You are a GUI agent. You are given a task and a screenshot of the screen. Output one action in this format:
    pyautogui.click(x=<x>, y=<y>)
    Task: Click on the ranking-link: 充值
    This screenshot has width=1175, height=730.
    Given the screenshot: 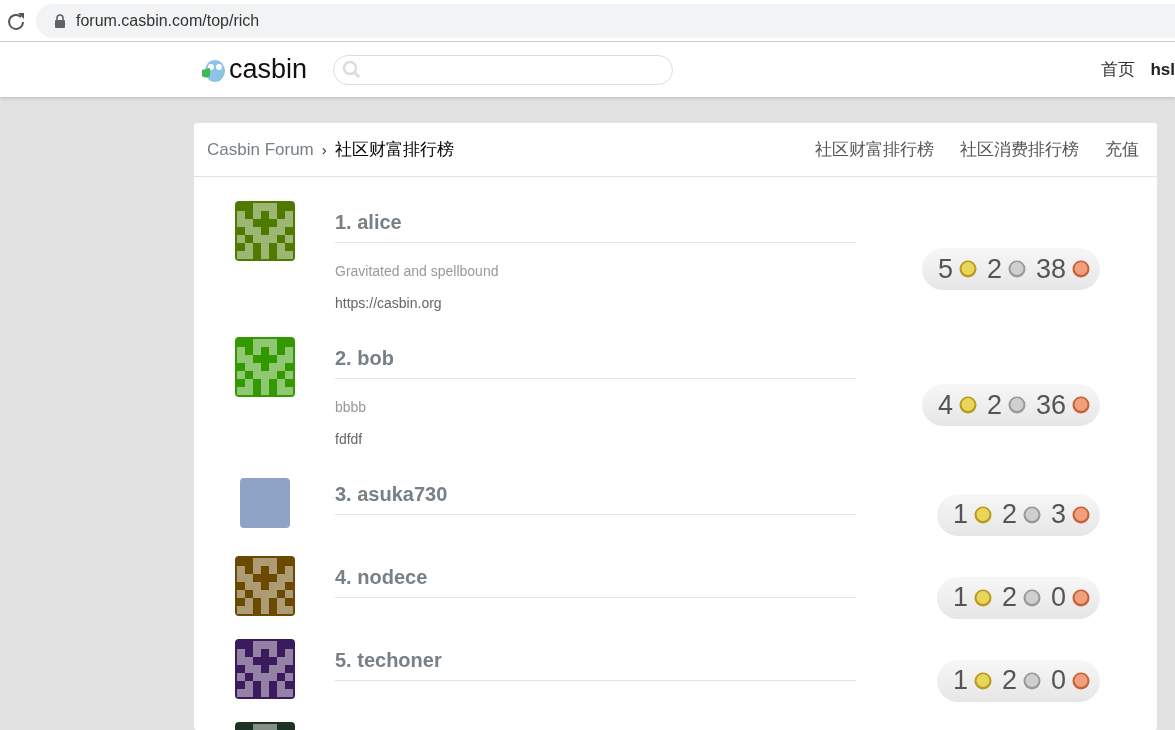 What is the action you would take?
    pyautogui.click(x=1122, y=149)
    